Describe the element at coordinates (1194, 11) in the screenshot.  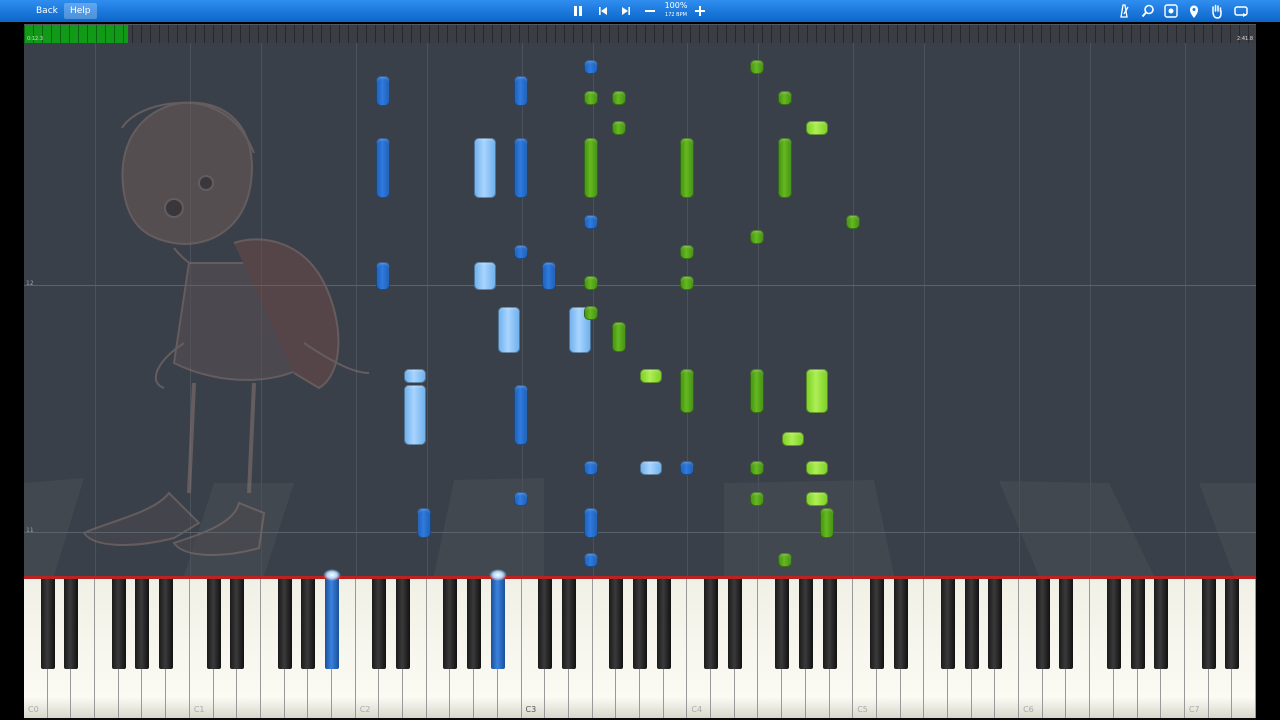
I see `location-icon` at that location.